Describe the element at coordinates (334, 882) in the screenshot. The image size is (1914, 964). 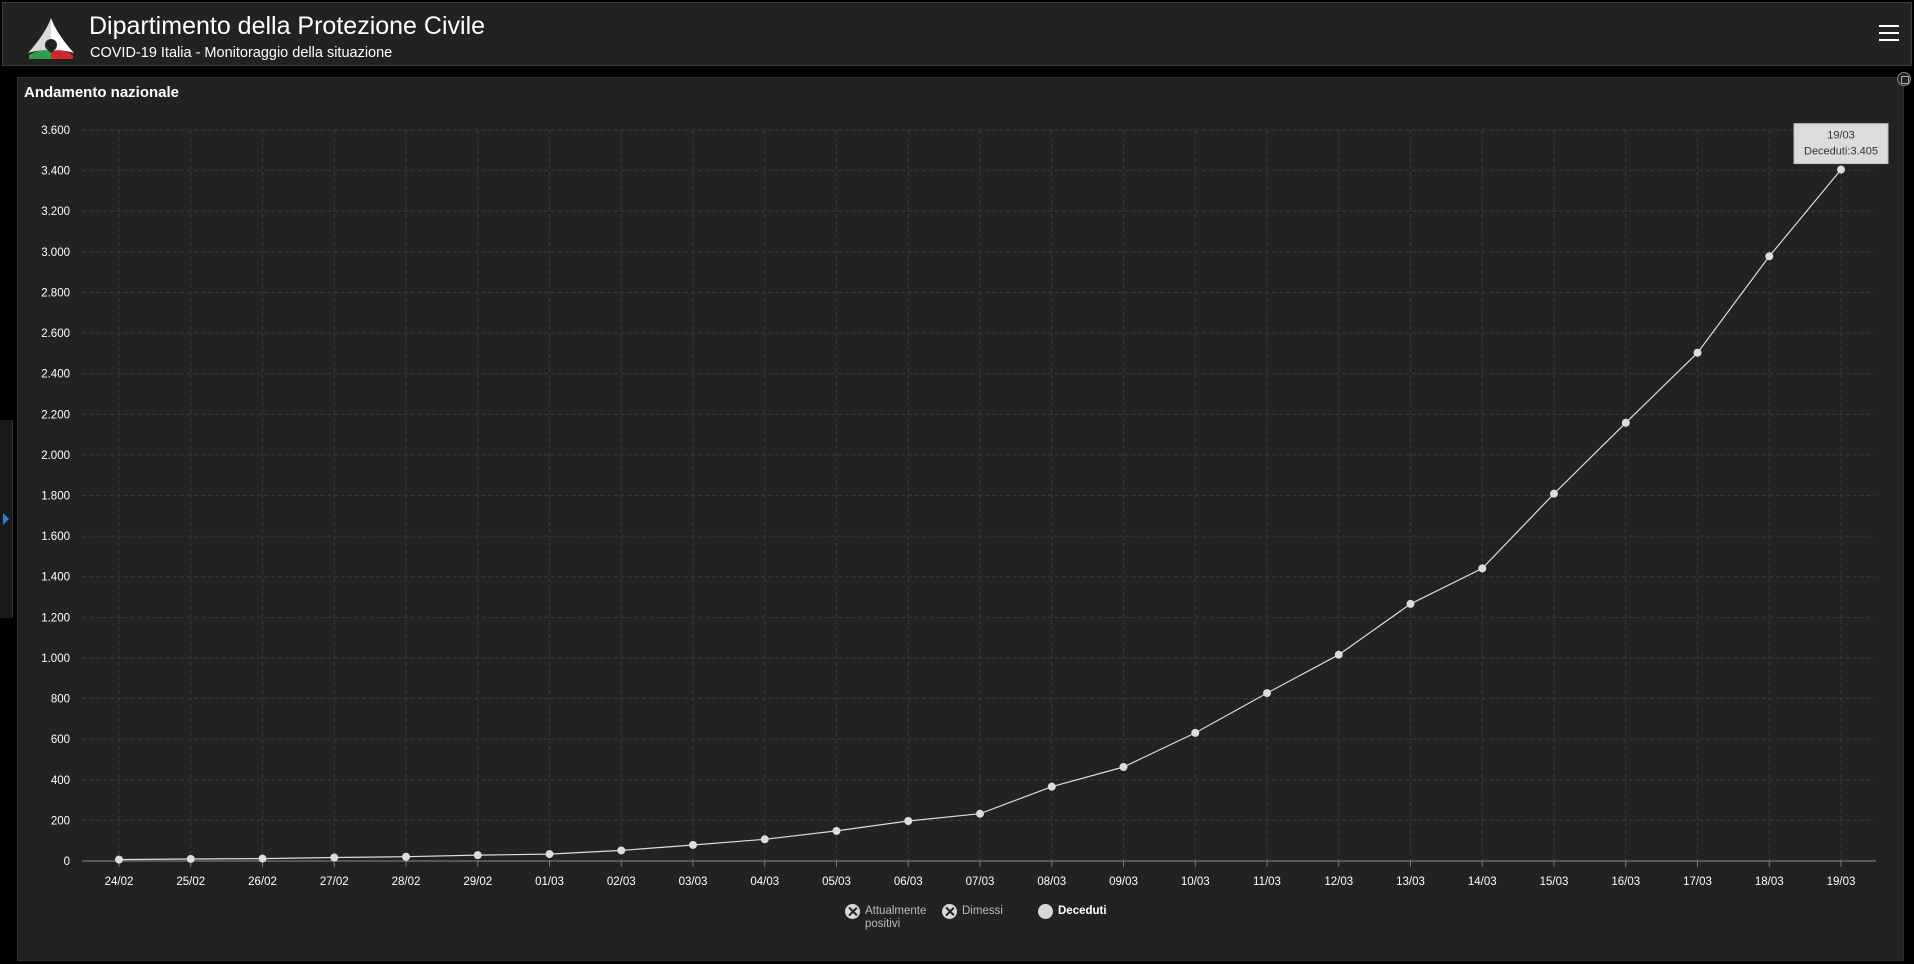
I see `x-tick-label: 27/02` at that location.